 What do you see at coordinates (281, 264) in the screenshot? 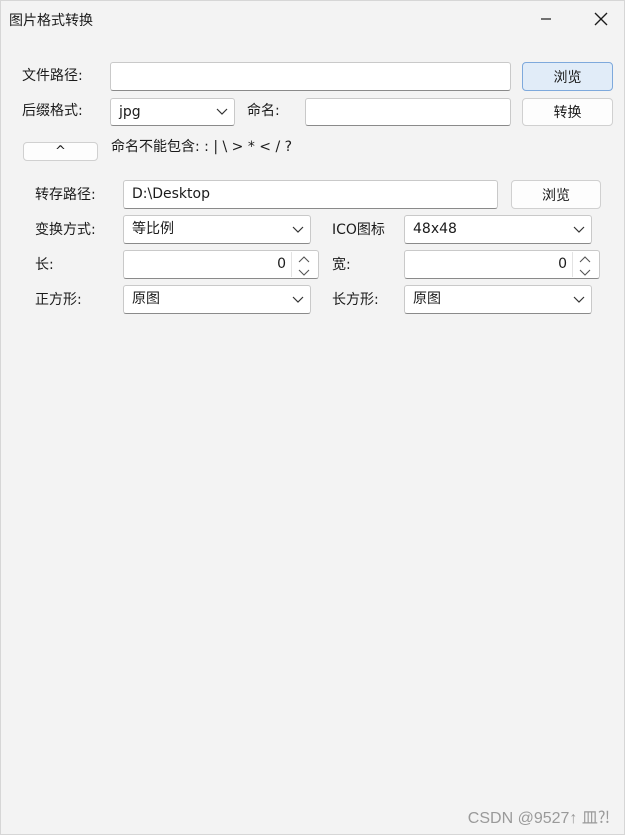
I see `length-value: 0` at bounding box center [281, 264].